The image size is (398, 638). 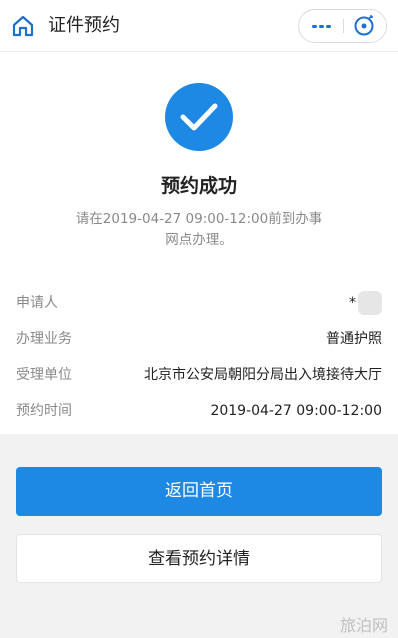 What do you see at coordinates (44, 411) in the screenshot?
I see `detail-label: 预约时间` at bounding box center [44, 411].